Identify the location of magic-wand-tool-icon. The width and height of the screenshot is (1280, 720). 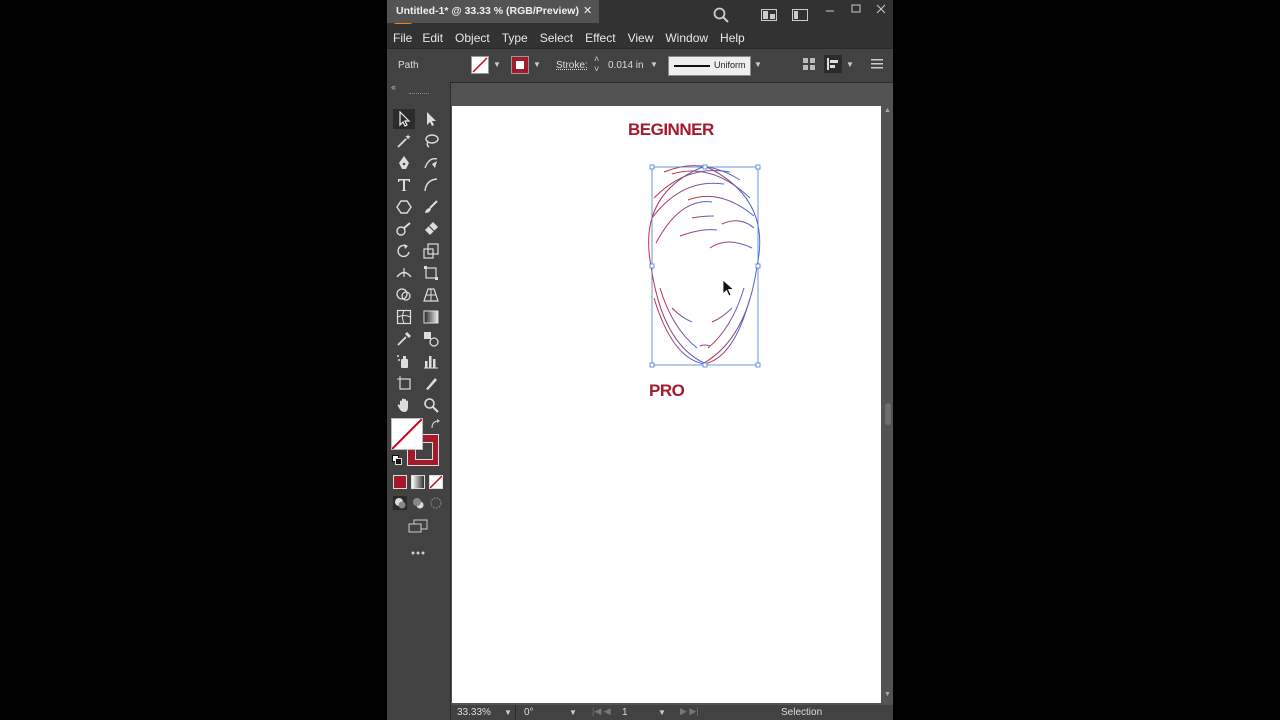
(404, 141).